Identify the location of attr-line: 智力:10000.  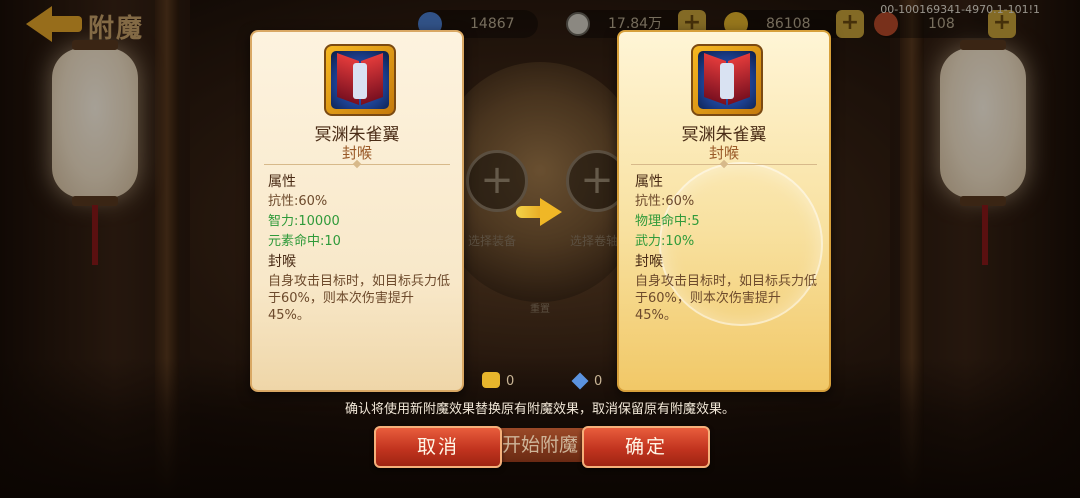
(304, 221).